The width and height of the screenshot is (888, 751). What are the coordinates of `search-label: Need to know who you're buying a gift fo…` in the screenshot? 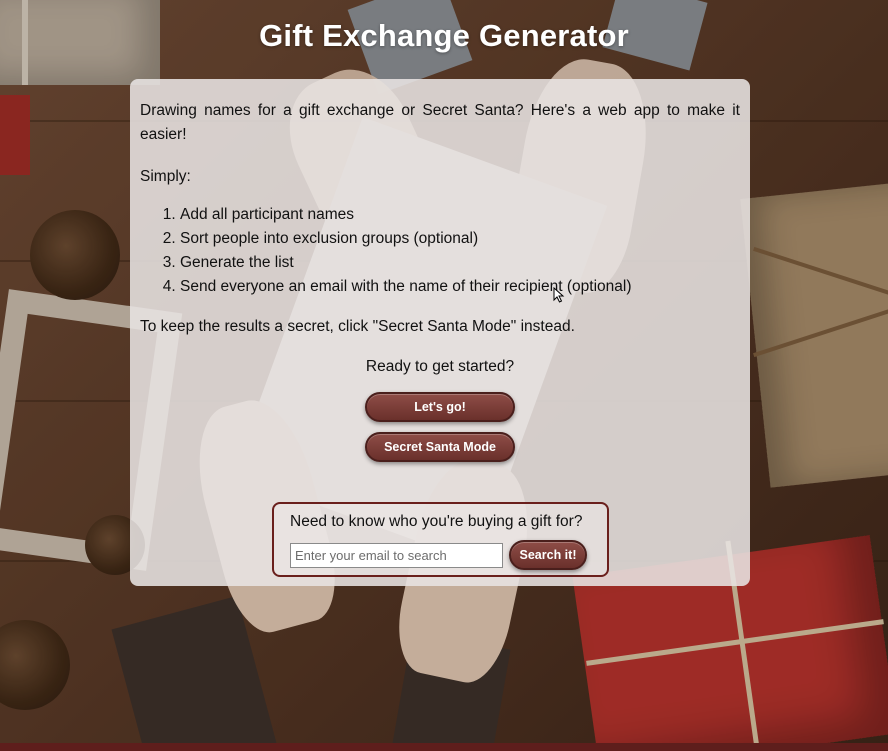 It's located at (436, 521).